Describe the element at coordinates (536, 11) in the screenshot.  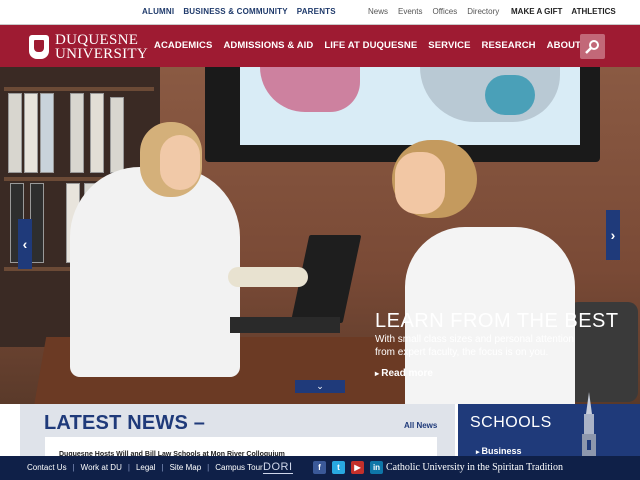
I see `make-a-gift-link: MAKE A GIFT` at that location.